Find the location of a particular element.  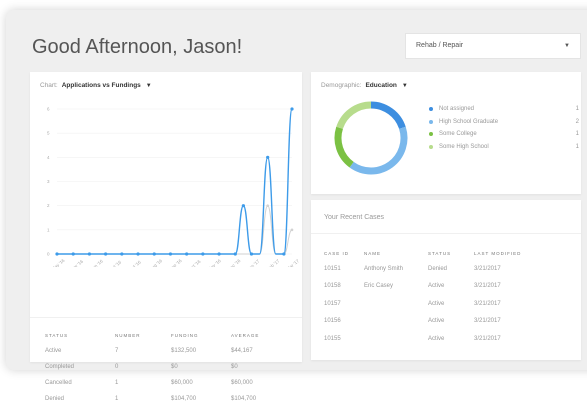

y-tick-label: 6 is located at coordinates (48, 109).